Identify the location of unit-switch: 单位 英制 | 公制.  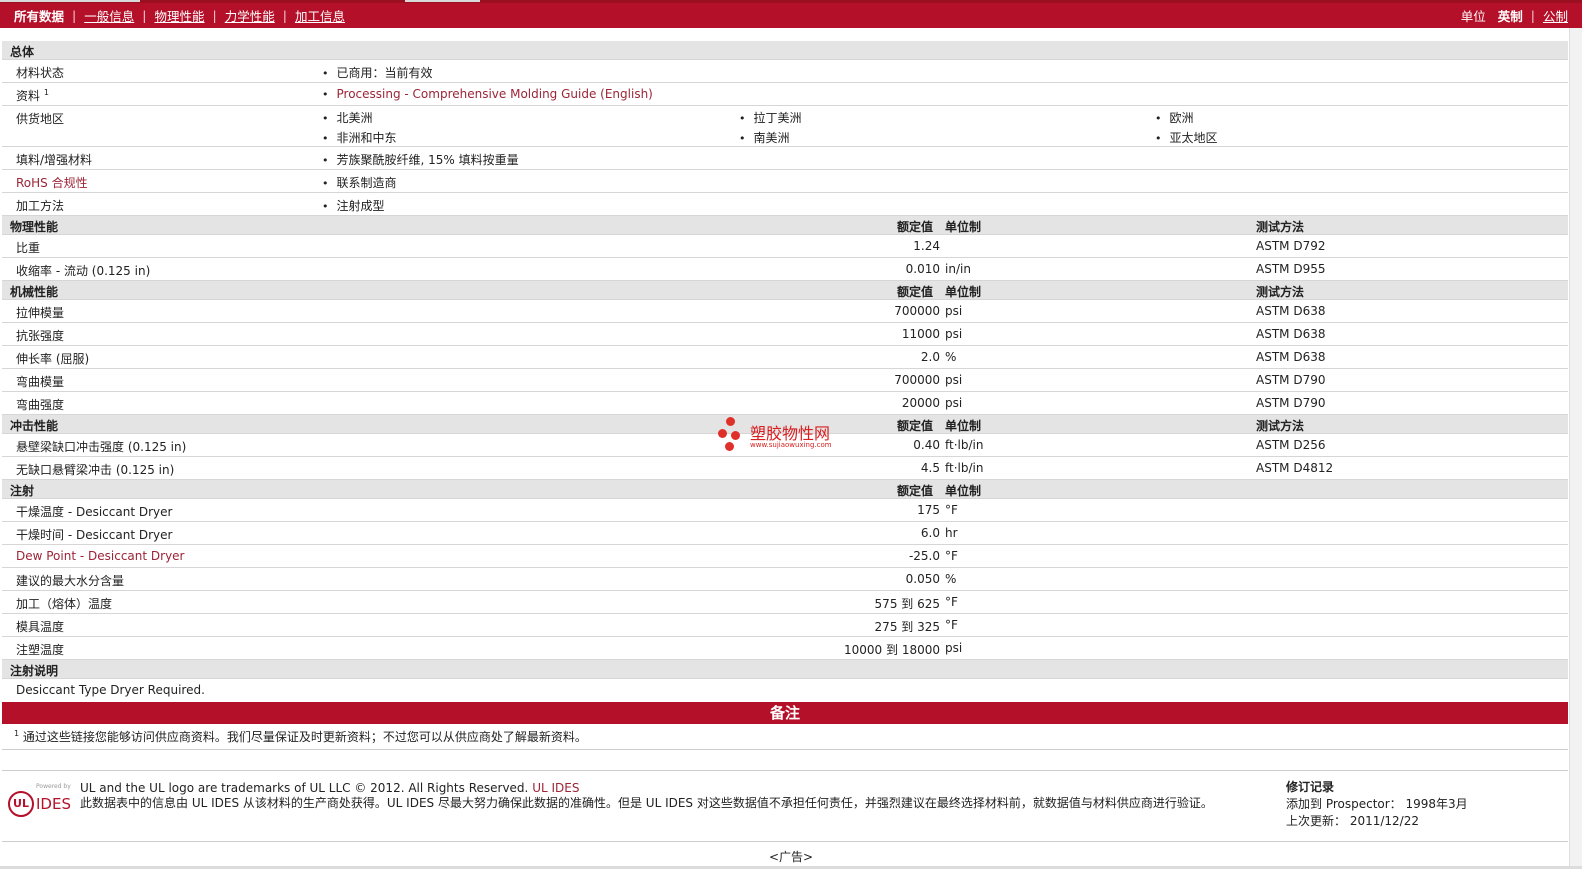
(1514, 15).